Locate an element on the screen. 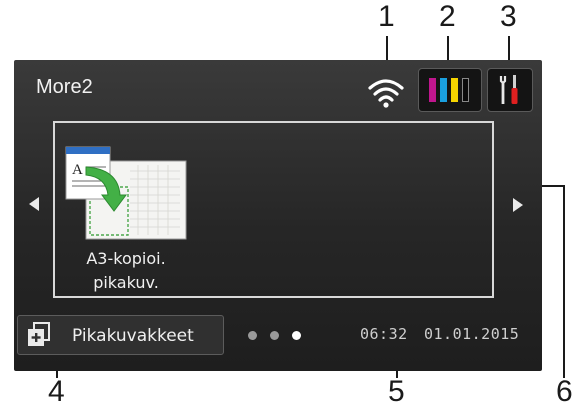  svg-text: A is located at coordinates (77, 170).